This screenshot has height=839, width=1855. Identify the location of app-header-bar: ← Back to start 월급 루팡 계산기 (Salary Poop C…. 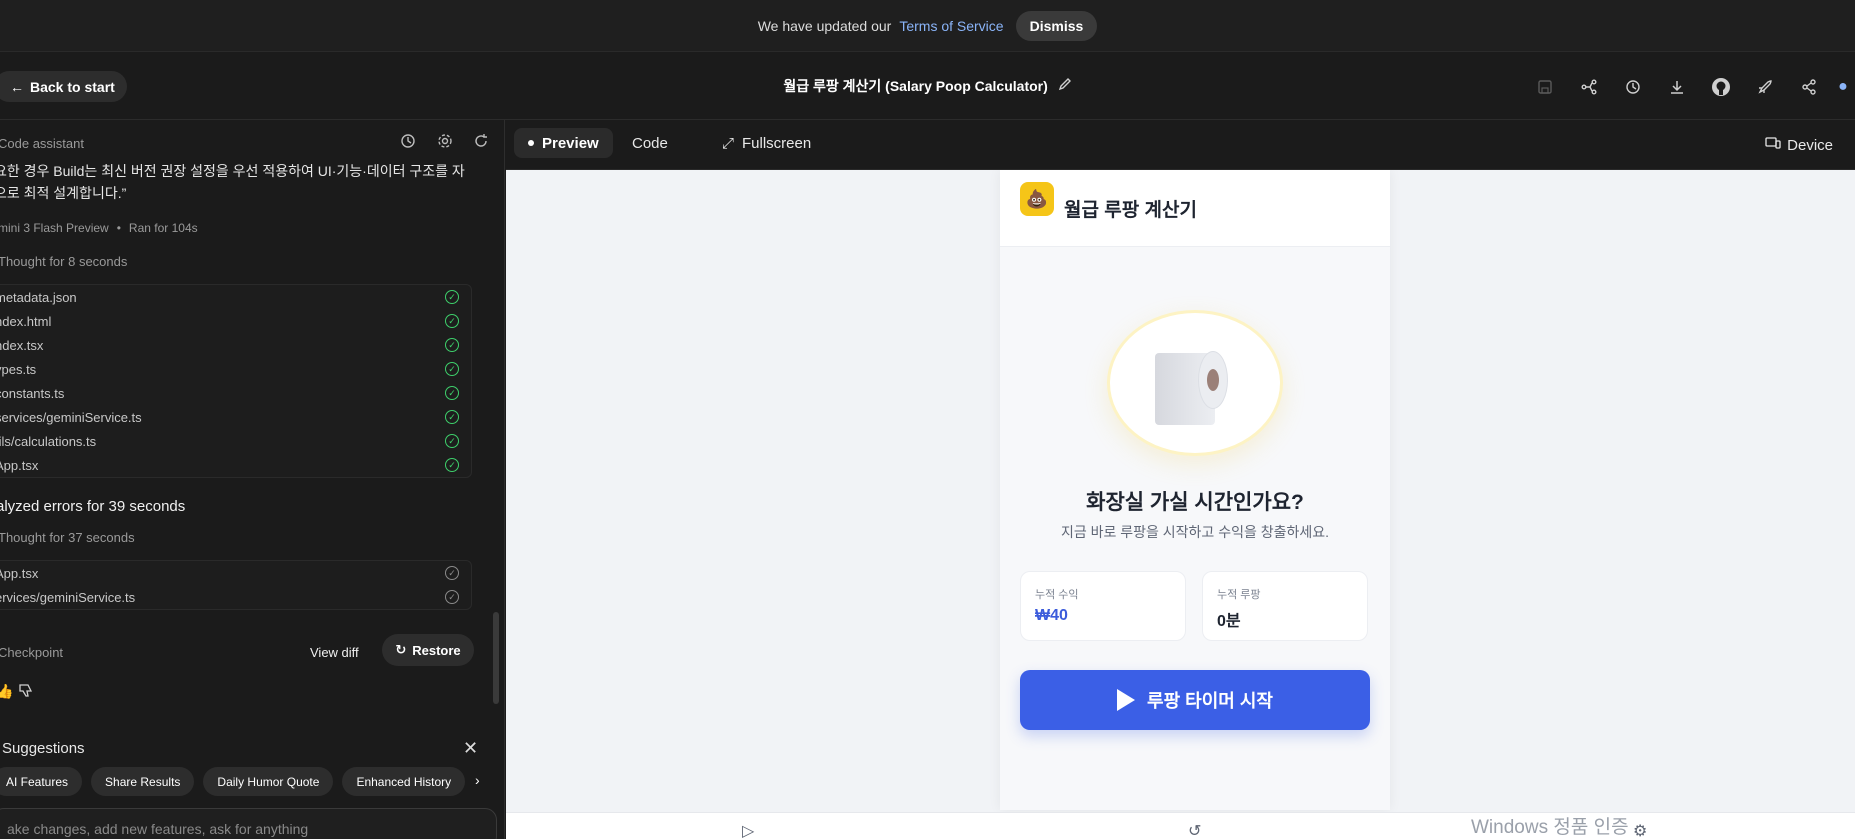
(927, 86).